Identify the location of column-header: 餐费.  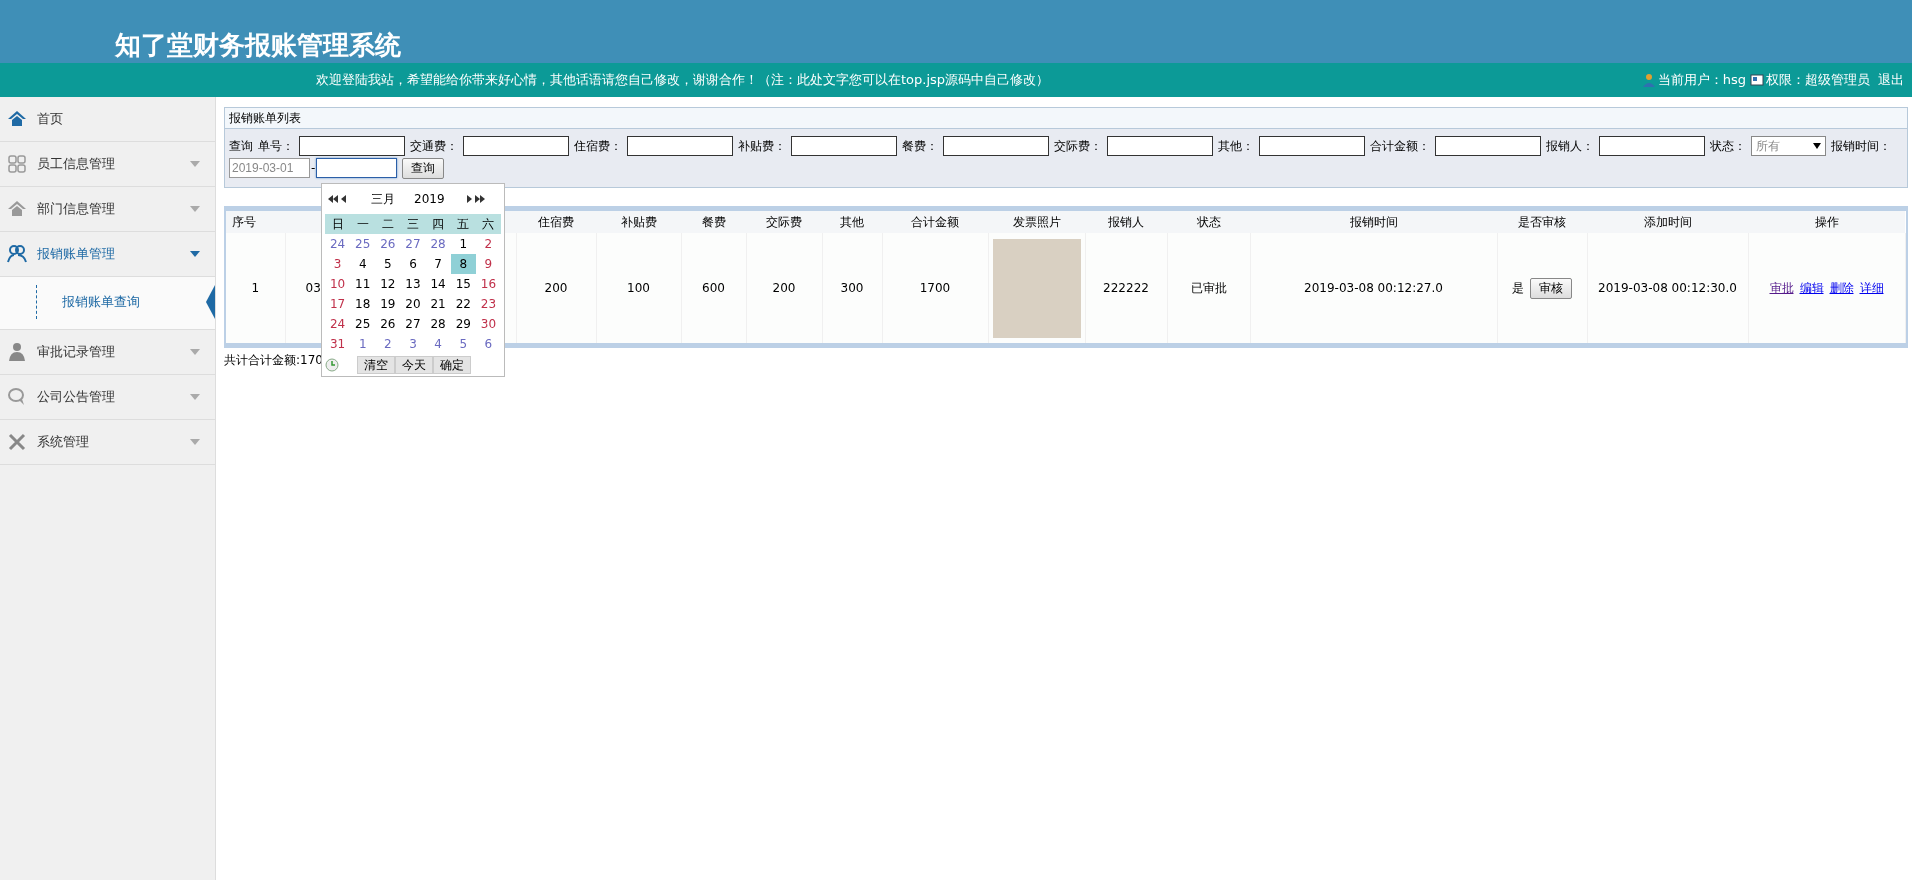
(713, 222).